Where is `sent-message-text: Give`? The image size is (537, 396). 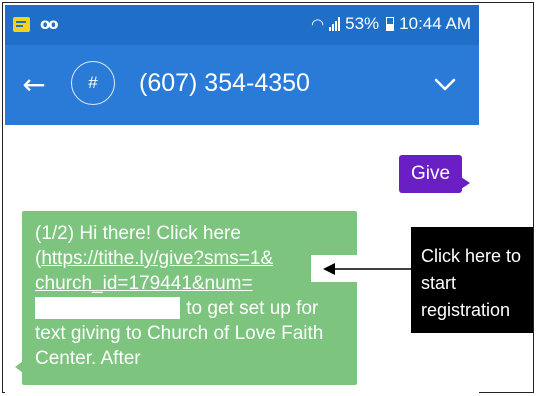
sent-message-text: Give is located at coordinates (431, 173).